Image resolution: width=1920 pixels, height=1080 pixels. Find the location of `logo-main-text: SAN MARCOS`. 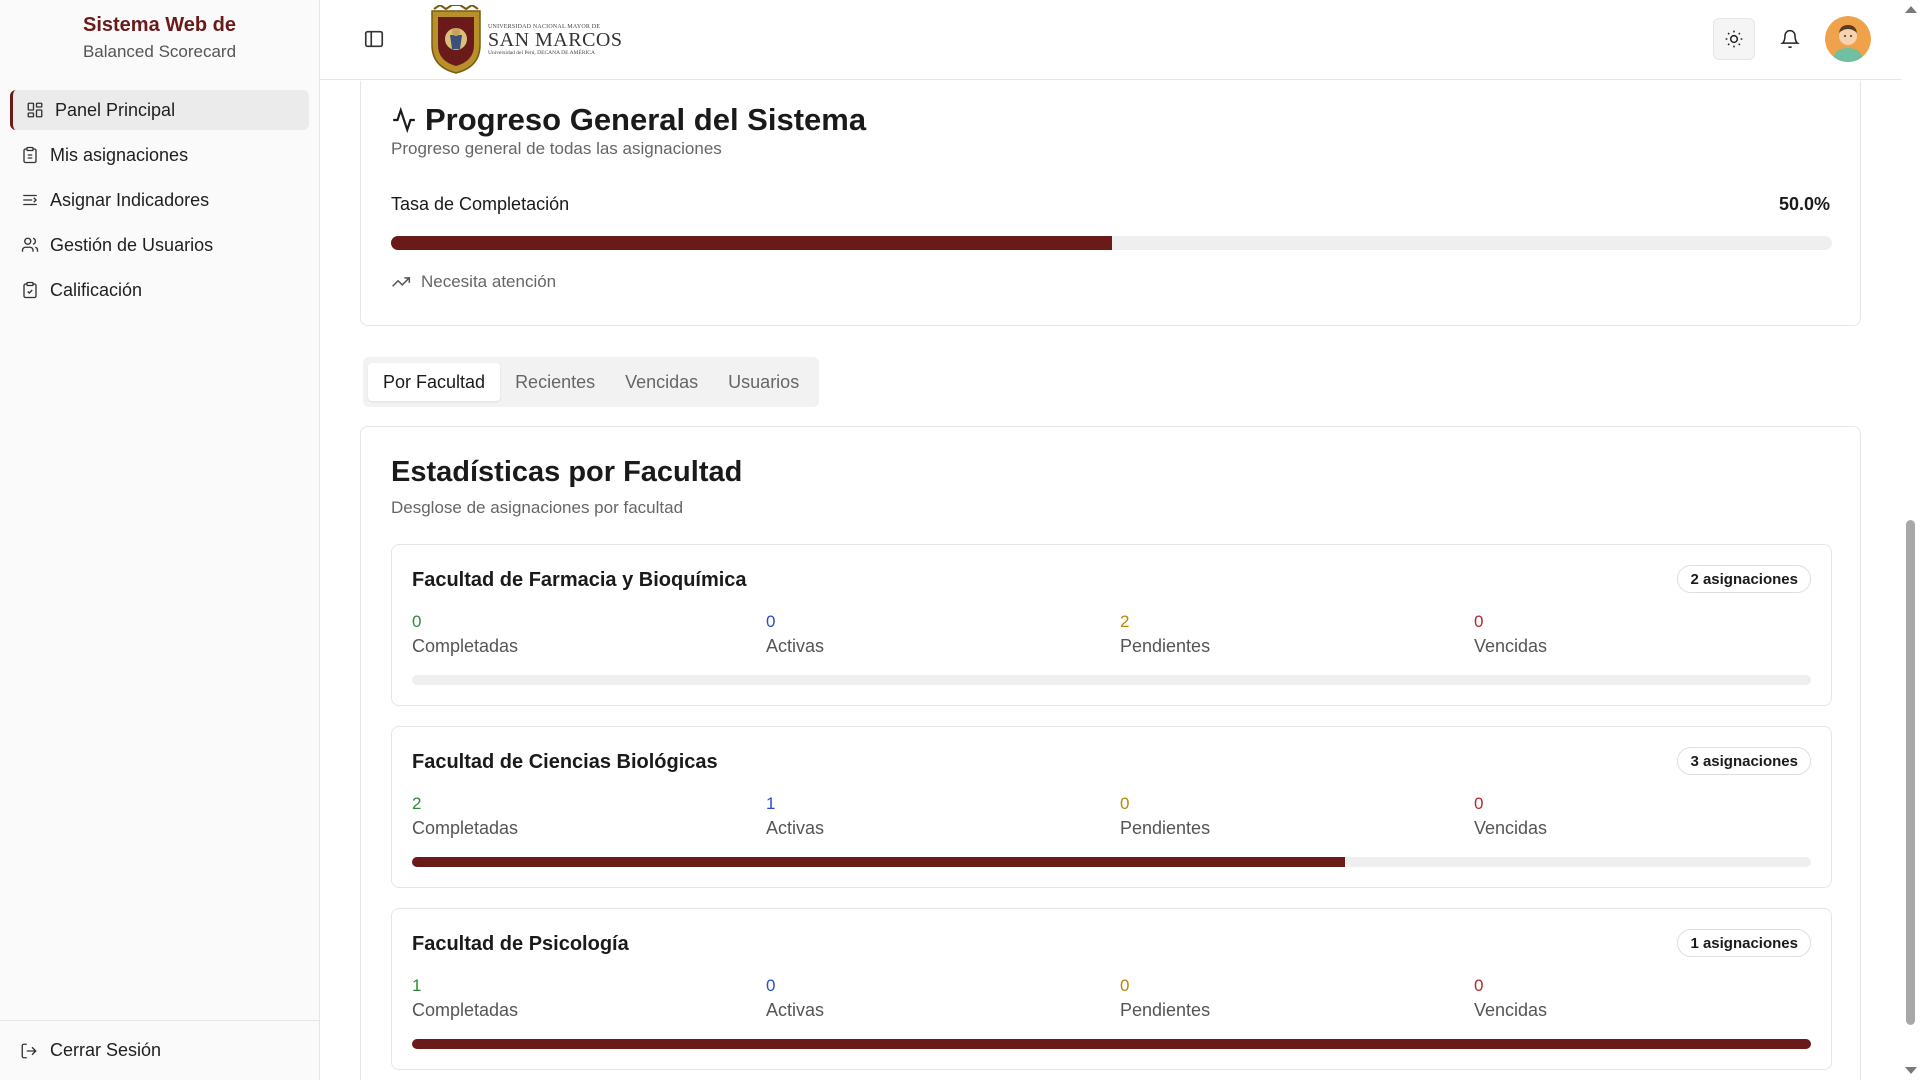

logo-main-text: SAN MARCOS is located at coordinates (555, 40).